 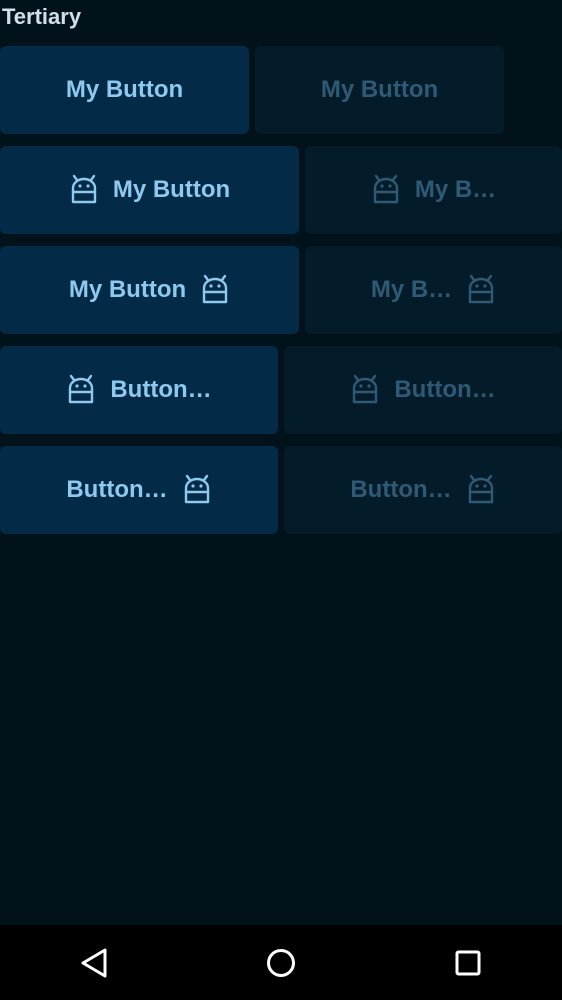 I want to click on system-navigation-bar, so click(x=281, y=962).